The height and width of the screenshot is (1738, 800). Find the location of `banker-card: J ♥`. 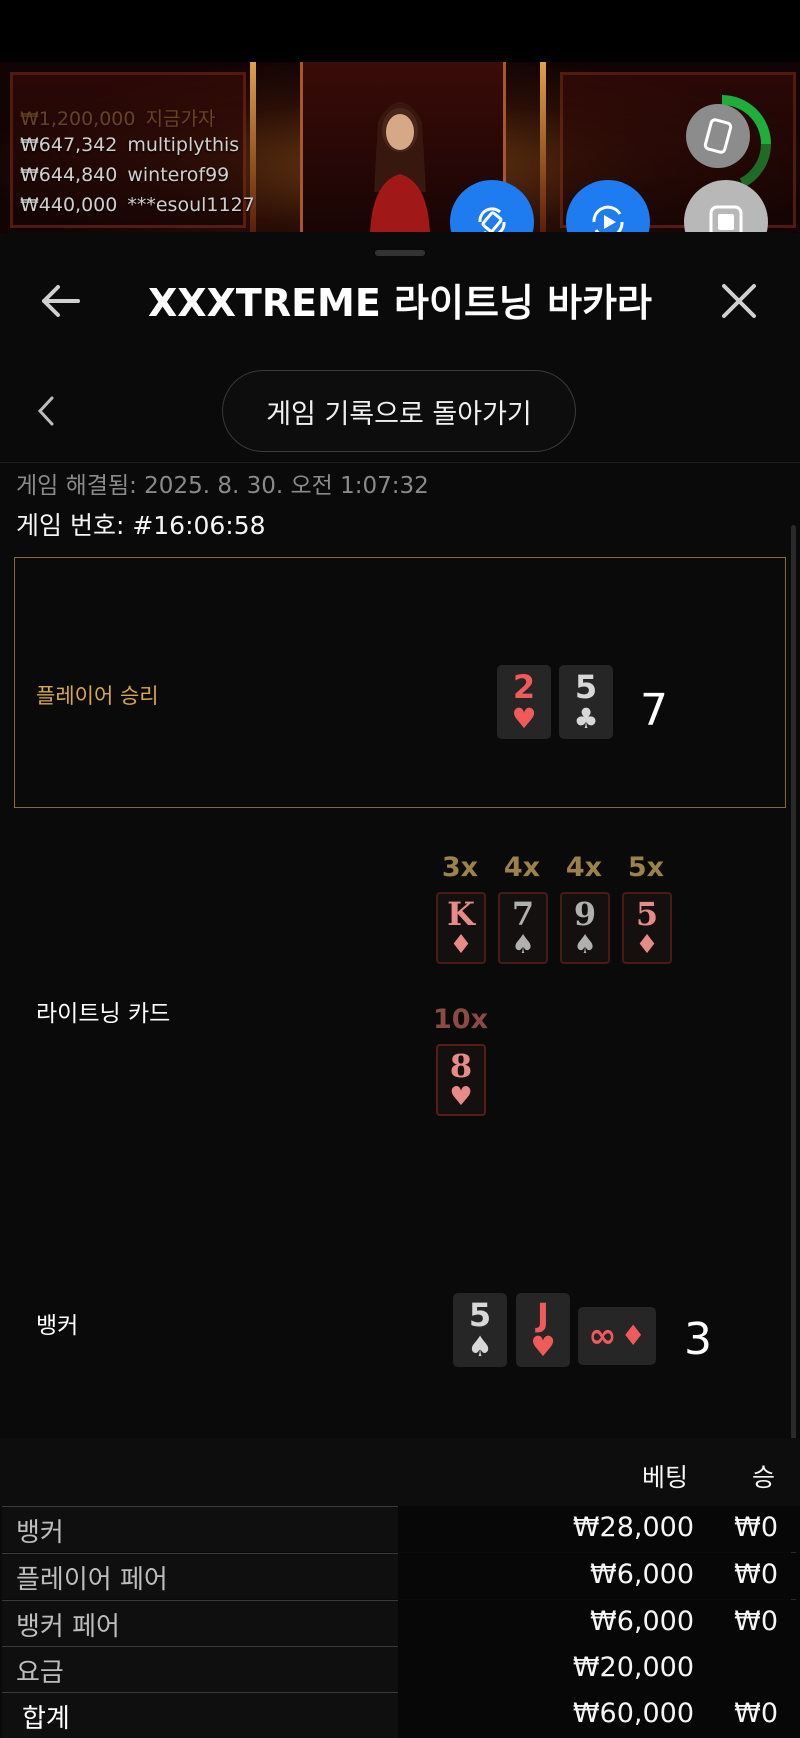

banker-card: J ♥ is located at coordinates (543, 1330).